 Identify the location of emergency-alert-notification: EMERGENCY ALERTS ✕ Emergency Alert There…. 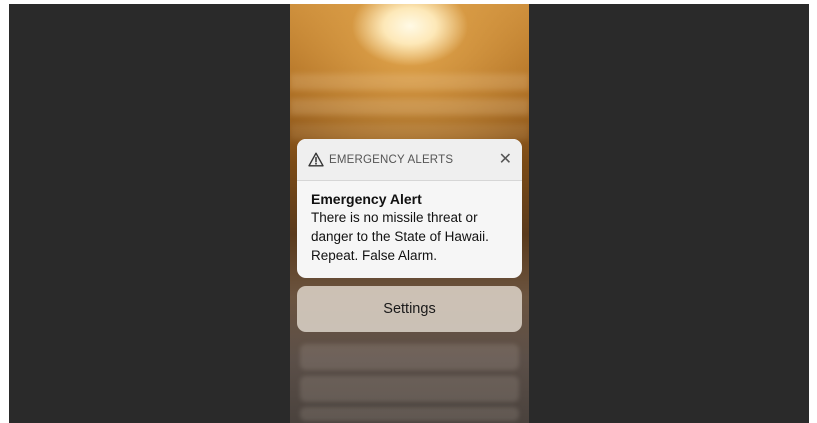
(409, 208).